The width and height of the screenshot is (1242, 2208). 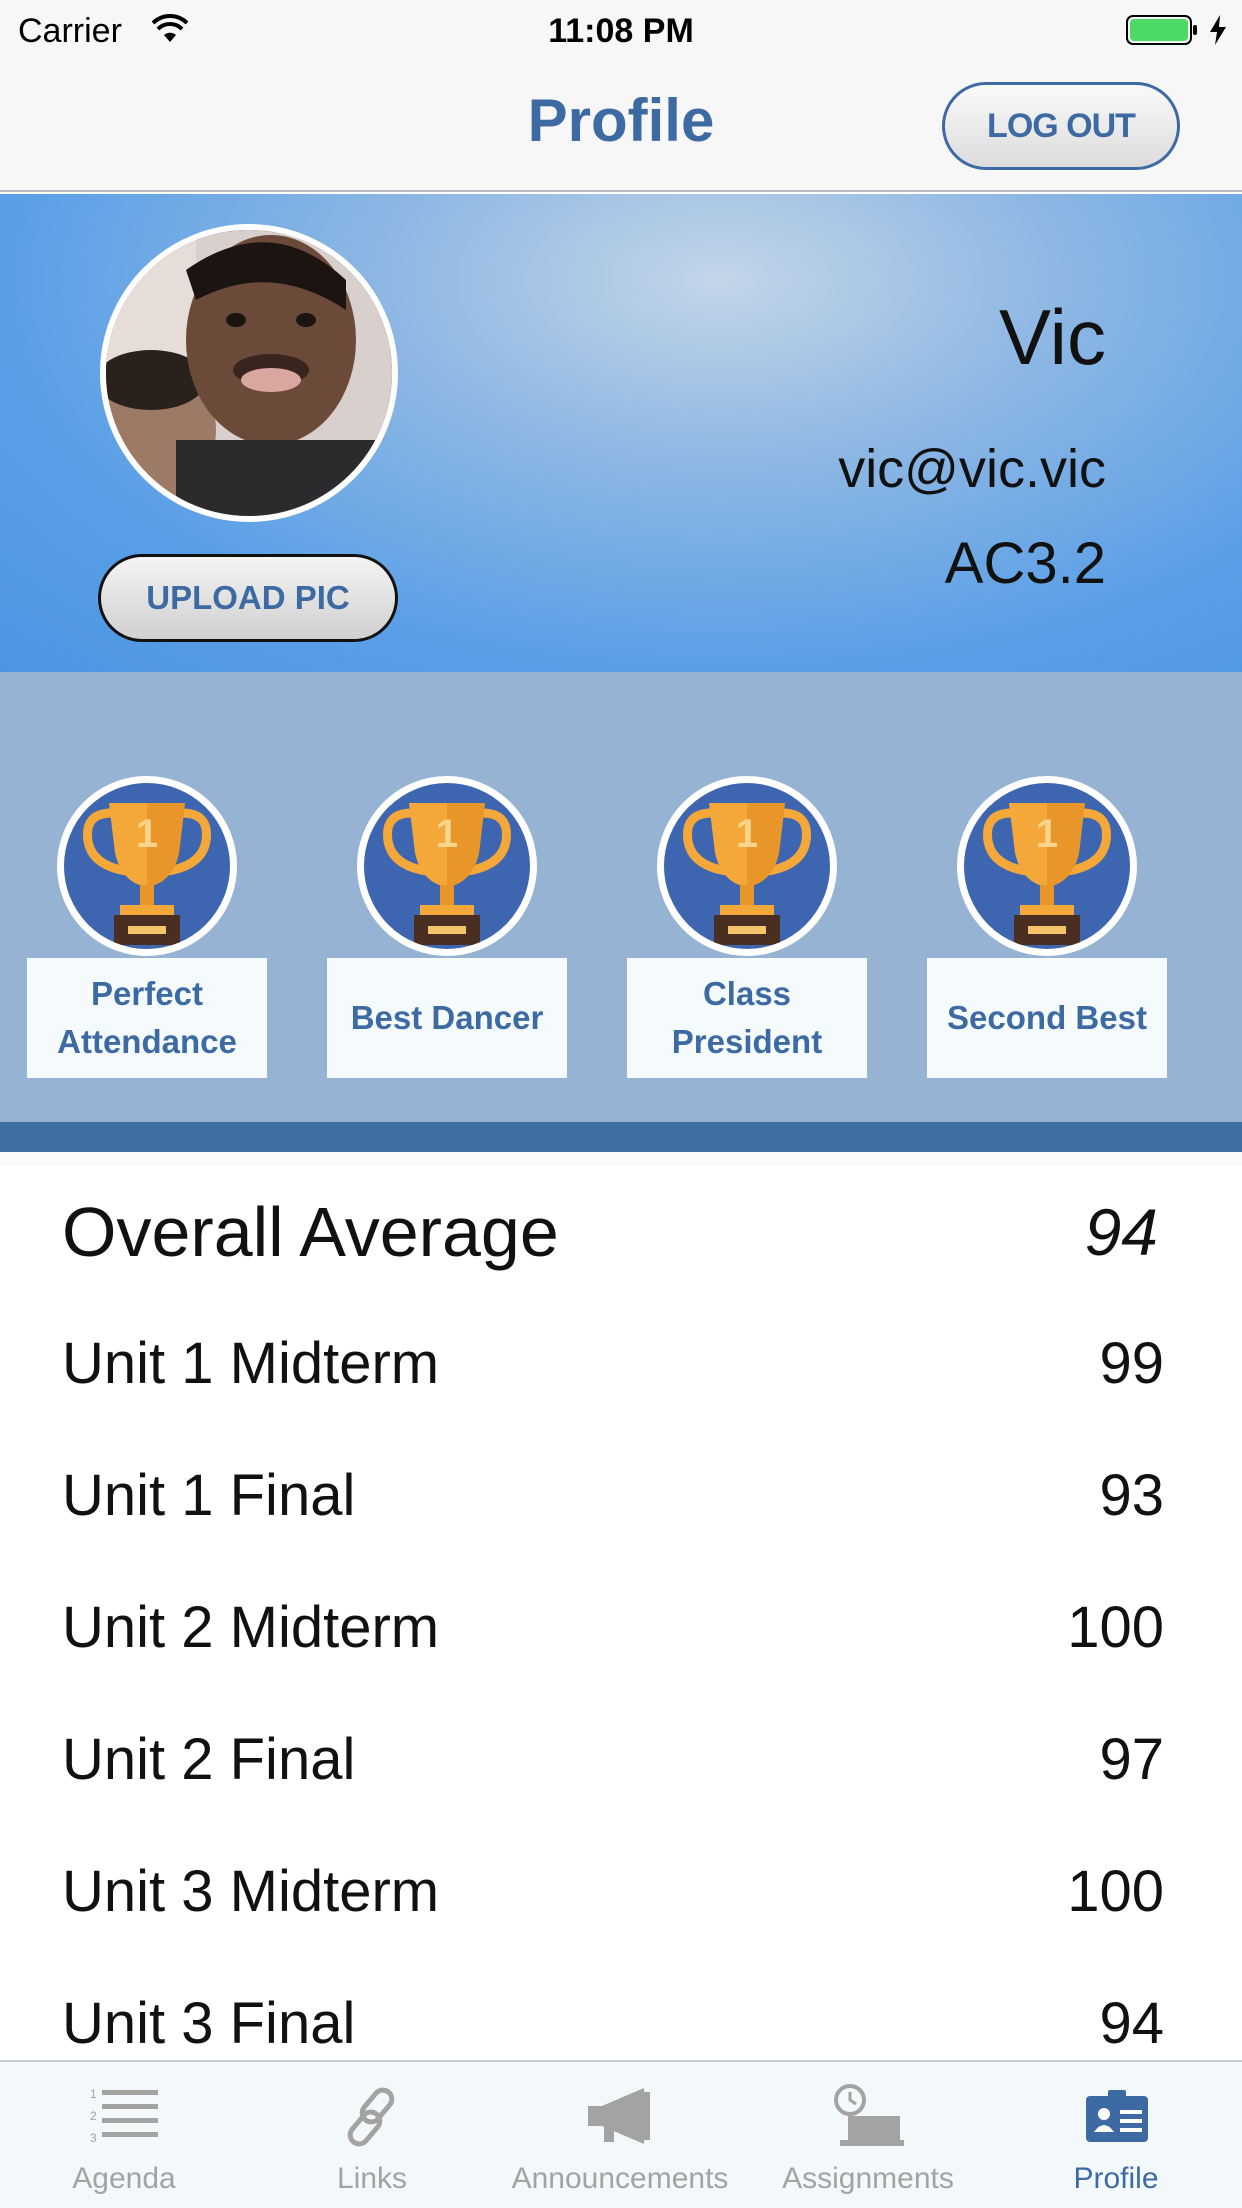 I want to click on badge-label: Class President, so click(x=747, y=1018).